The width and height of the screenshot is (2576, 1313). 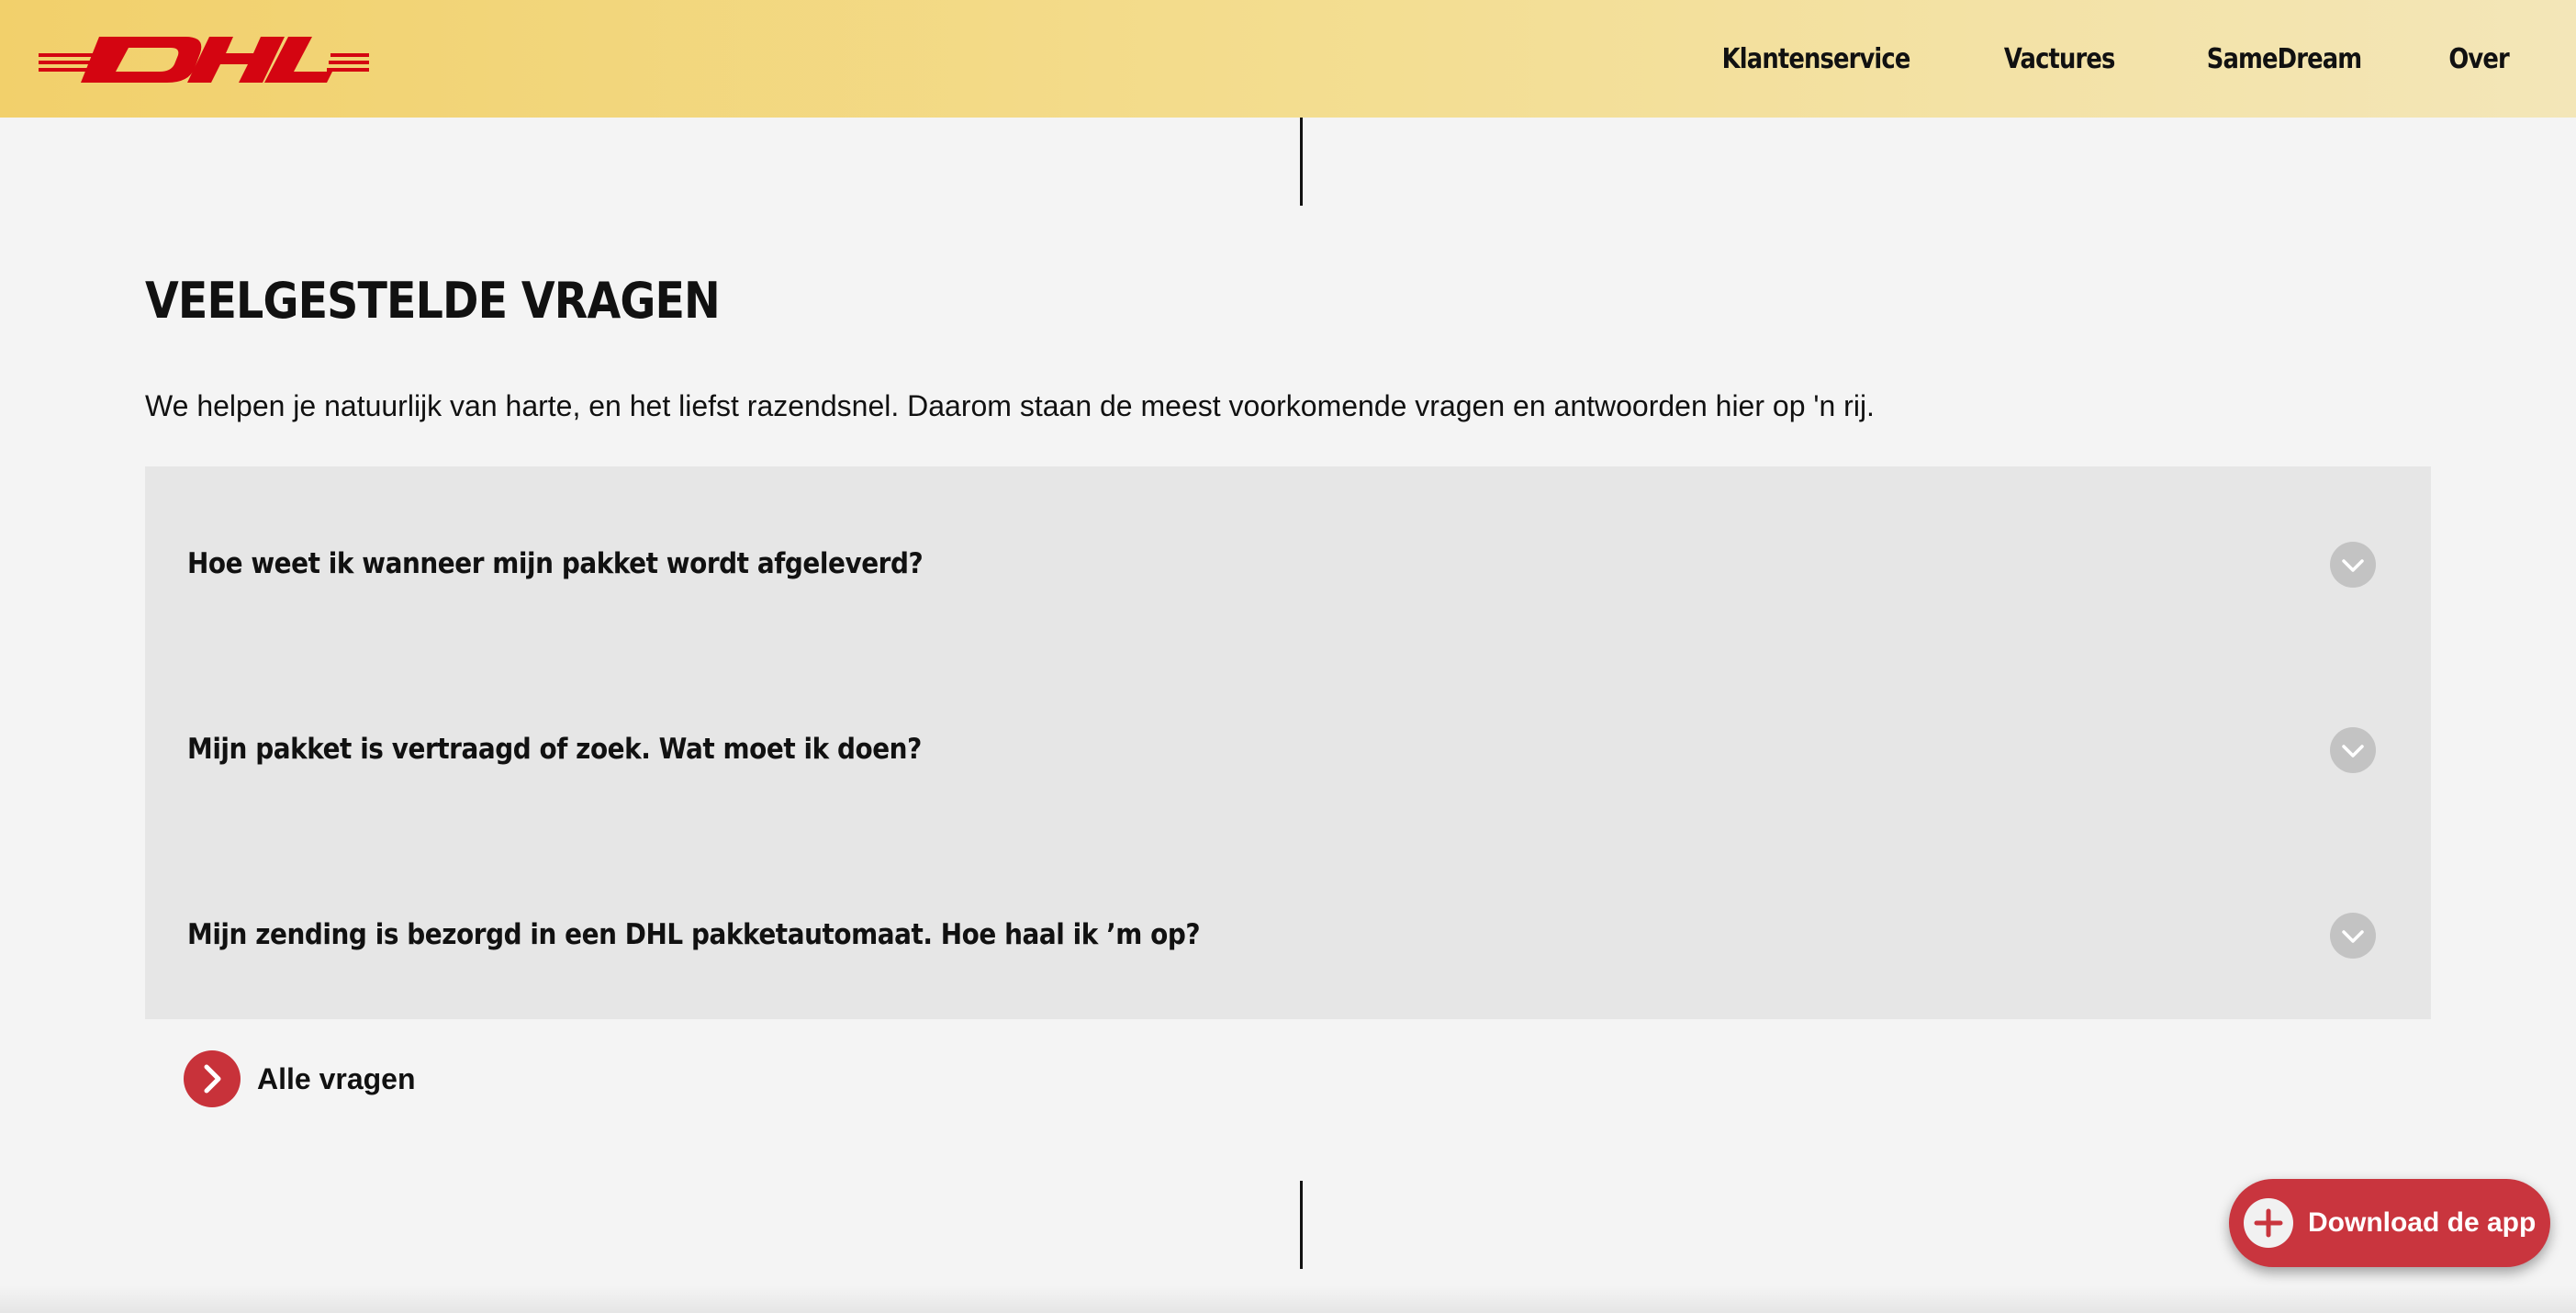 I want to click on download-app-button: Download de app, so click(x=2389, y=1223).